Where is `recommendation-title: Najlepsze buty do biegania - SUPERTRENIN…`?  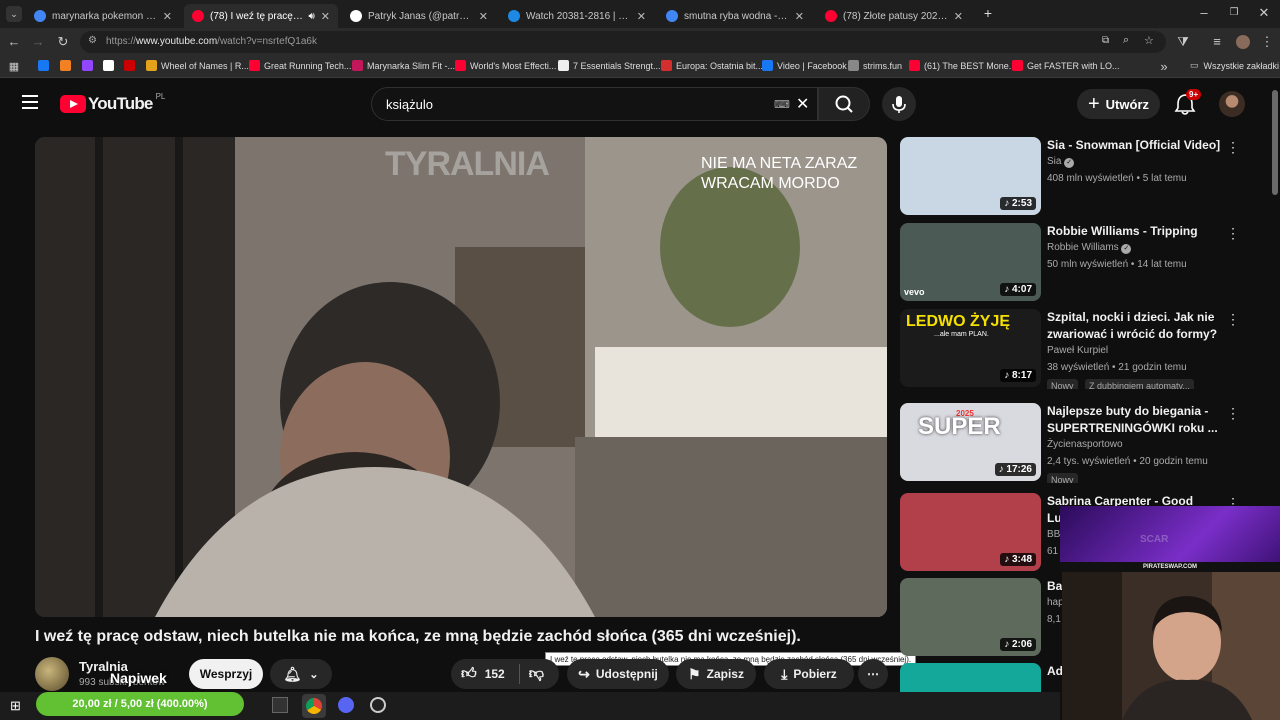
recommendation-title: Najlepsze buty do biegania - SUPERTRENIN… is located at coordinates (1135, 420).